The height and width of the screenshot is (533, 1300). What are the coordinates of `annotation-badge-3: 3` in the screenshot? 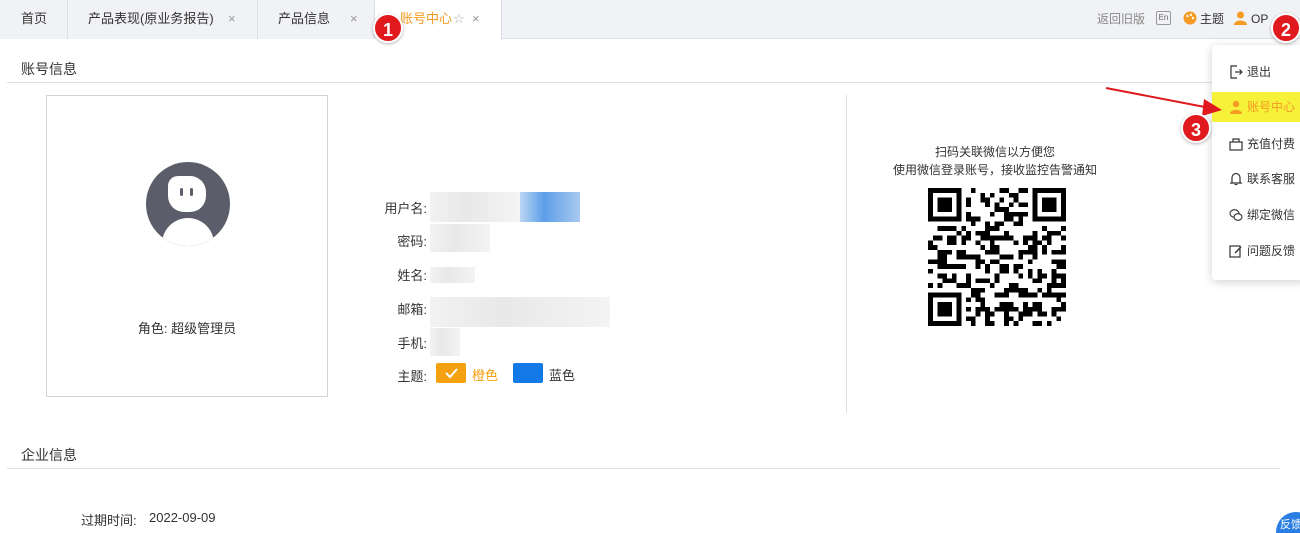 It's located at (1196, 128).